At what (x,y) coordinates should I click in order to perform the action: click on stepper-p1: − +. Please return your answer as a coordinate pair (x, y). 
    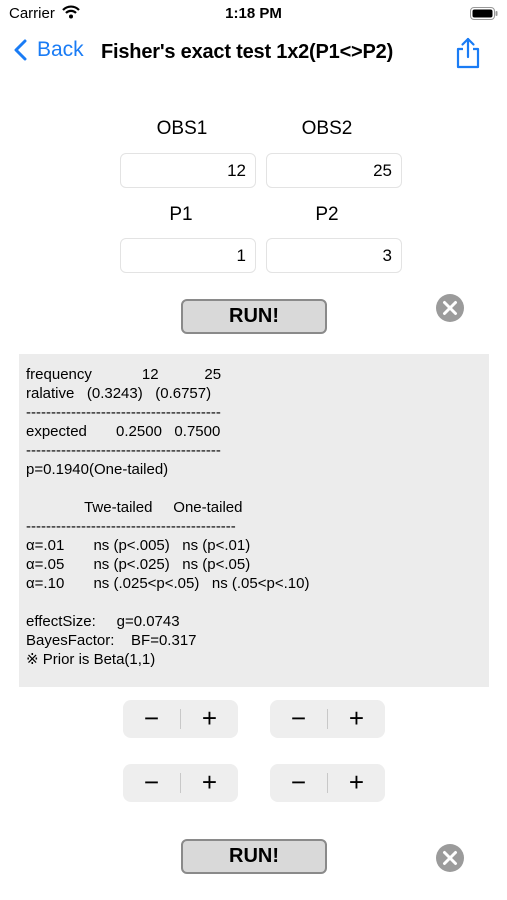
    Looking at the image, I should click on (180, 783).